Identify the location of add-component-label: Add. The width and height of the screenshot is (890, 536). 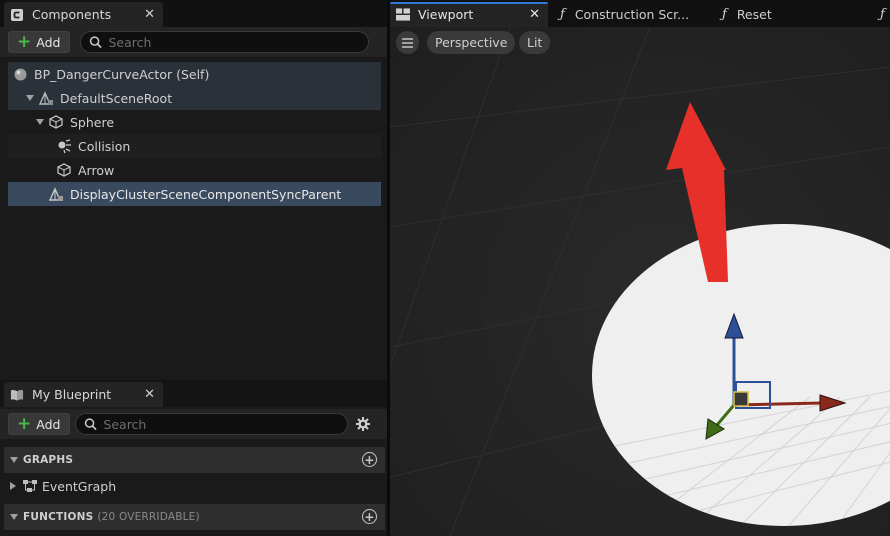
(48, 42).